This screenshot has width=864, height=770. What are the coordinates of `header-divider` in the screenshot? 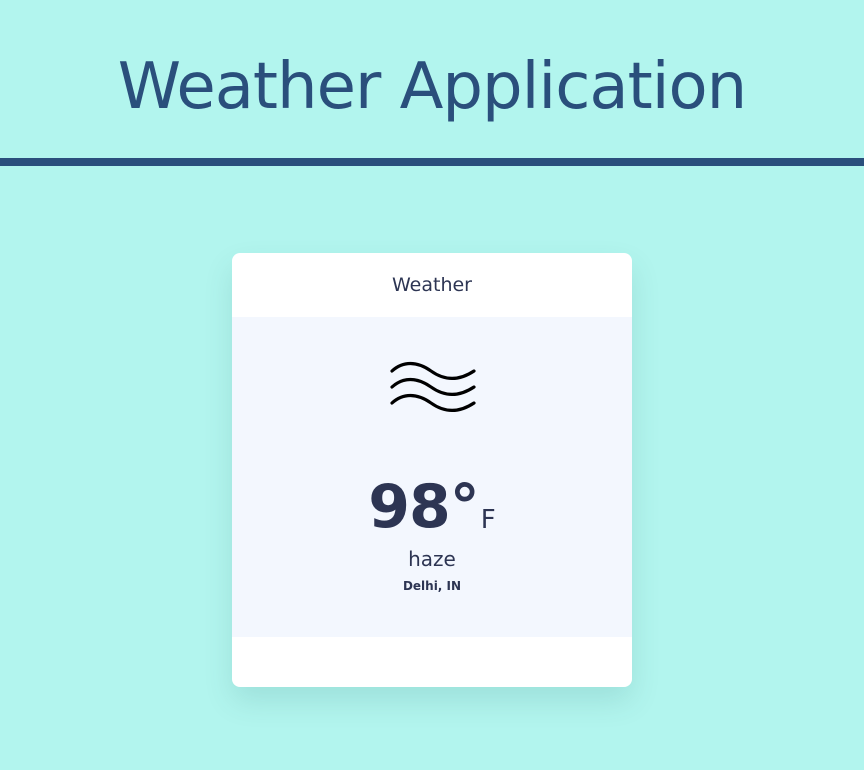 It's located at (432, 162).